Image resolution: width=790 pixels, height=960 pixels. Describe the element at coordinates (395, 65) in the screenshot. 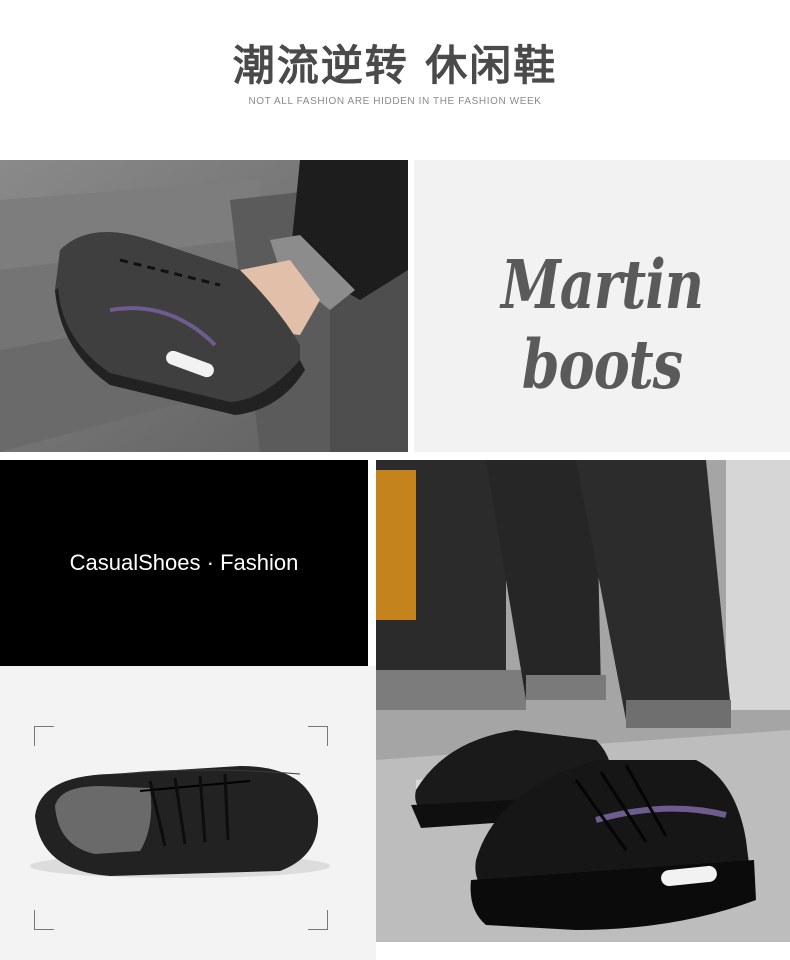

I see `page-title: 潮流逆转 休闲鞋` at that location.